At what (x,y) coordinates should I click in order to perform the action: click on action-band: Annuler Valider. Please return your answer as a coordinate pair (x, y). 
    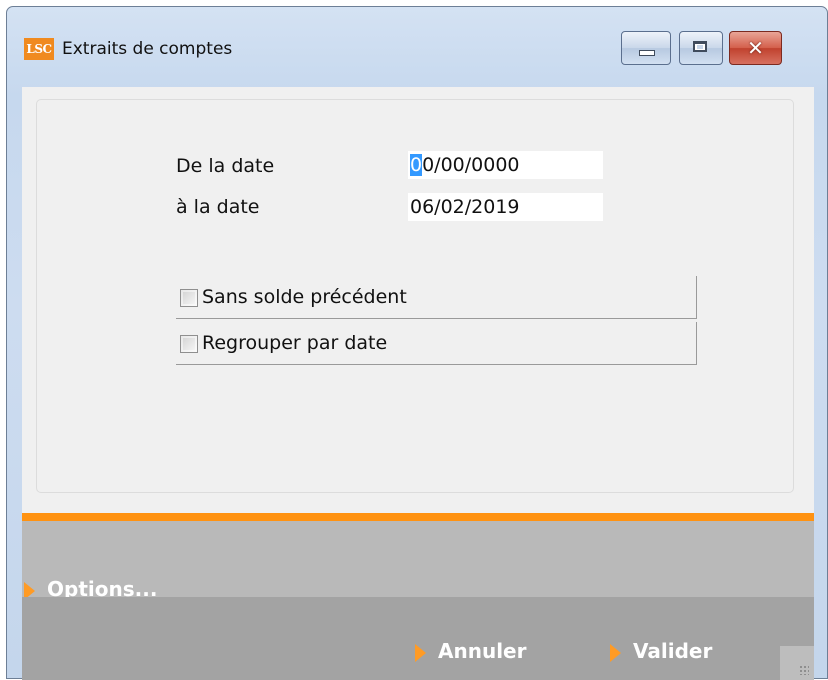
    Looking at the image, I should click on (418, 638).